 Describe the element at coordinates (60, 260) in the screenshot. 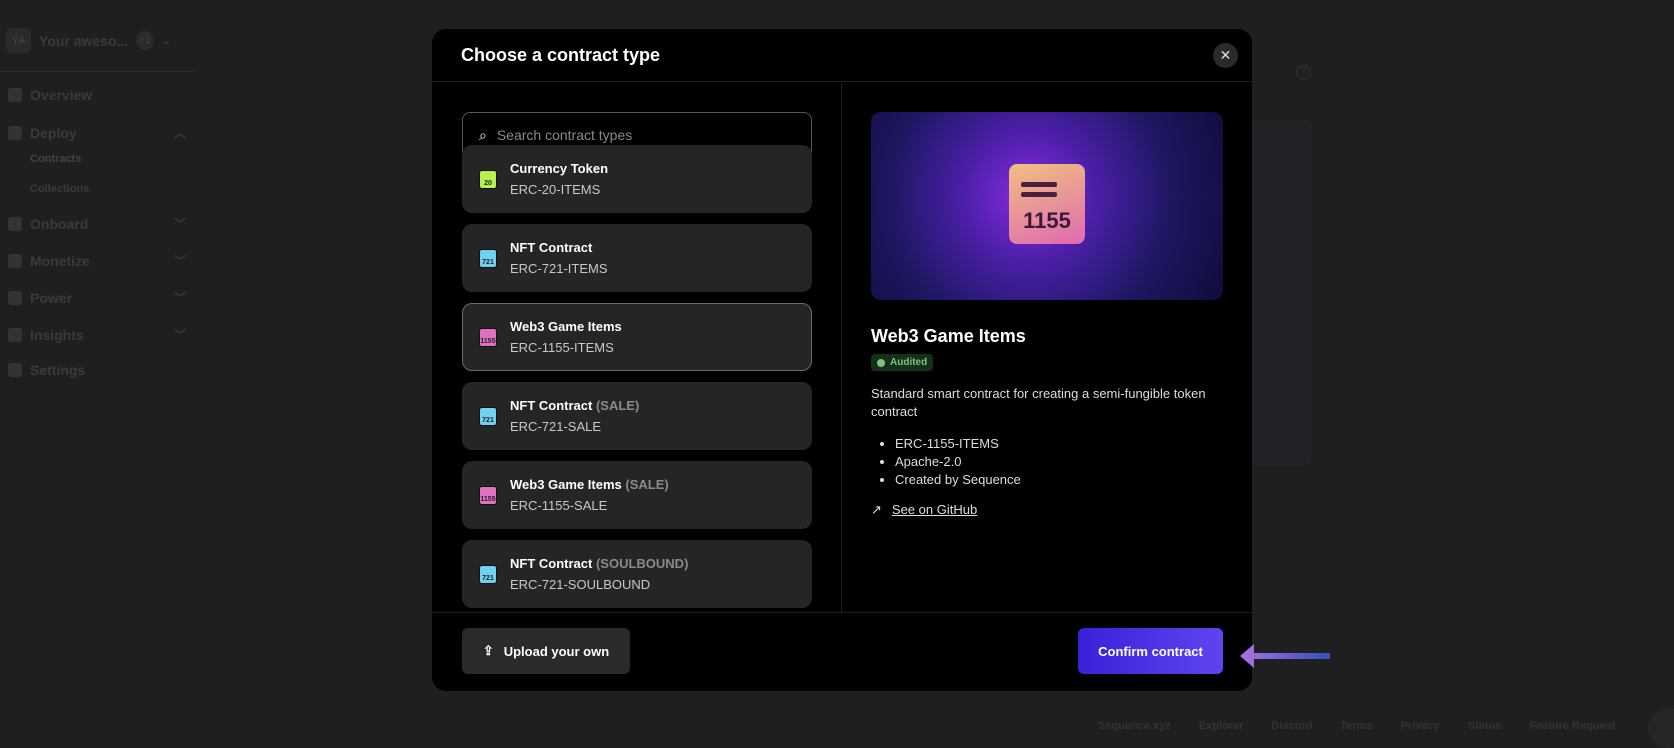

I see `sidebar-item-label: Monetize` at that location.